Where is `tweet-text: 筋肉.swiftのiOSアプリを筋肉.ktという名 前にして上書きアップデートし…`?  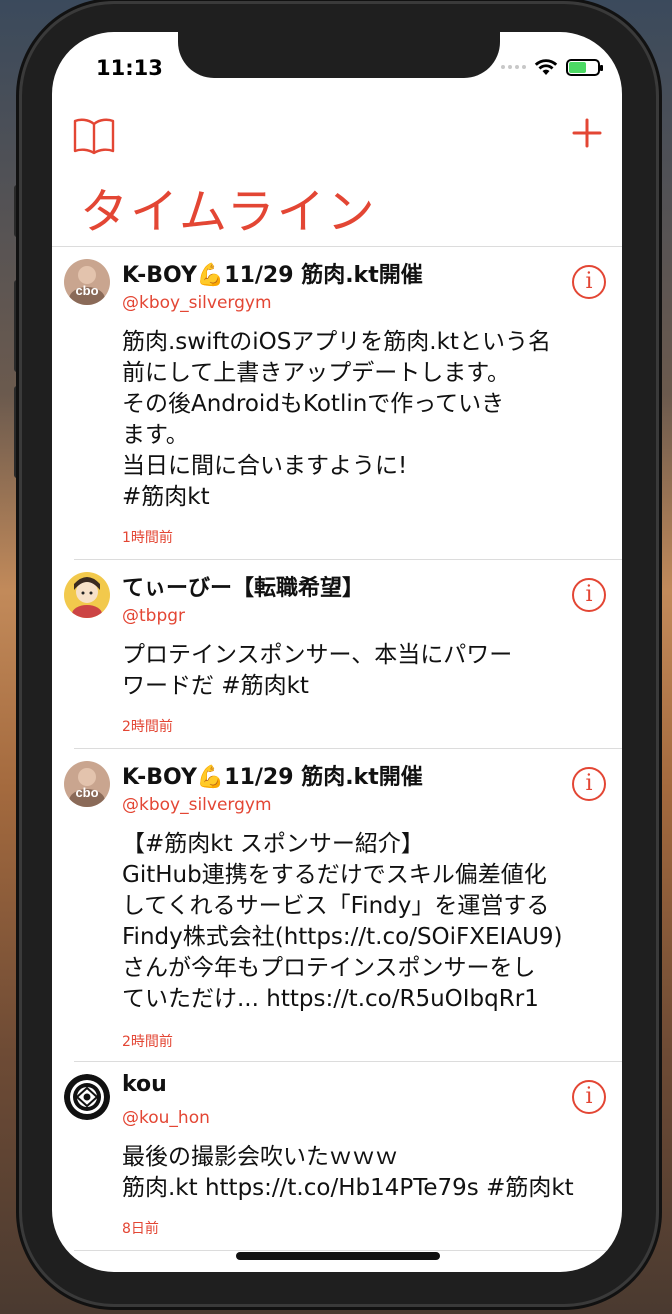 tweet-text: 筋肉.swiftのiOSアプリを筋肉.ktという名 前にして上書きアップデートし… is located at coordinates (336, 419).